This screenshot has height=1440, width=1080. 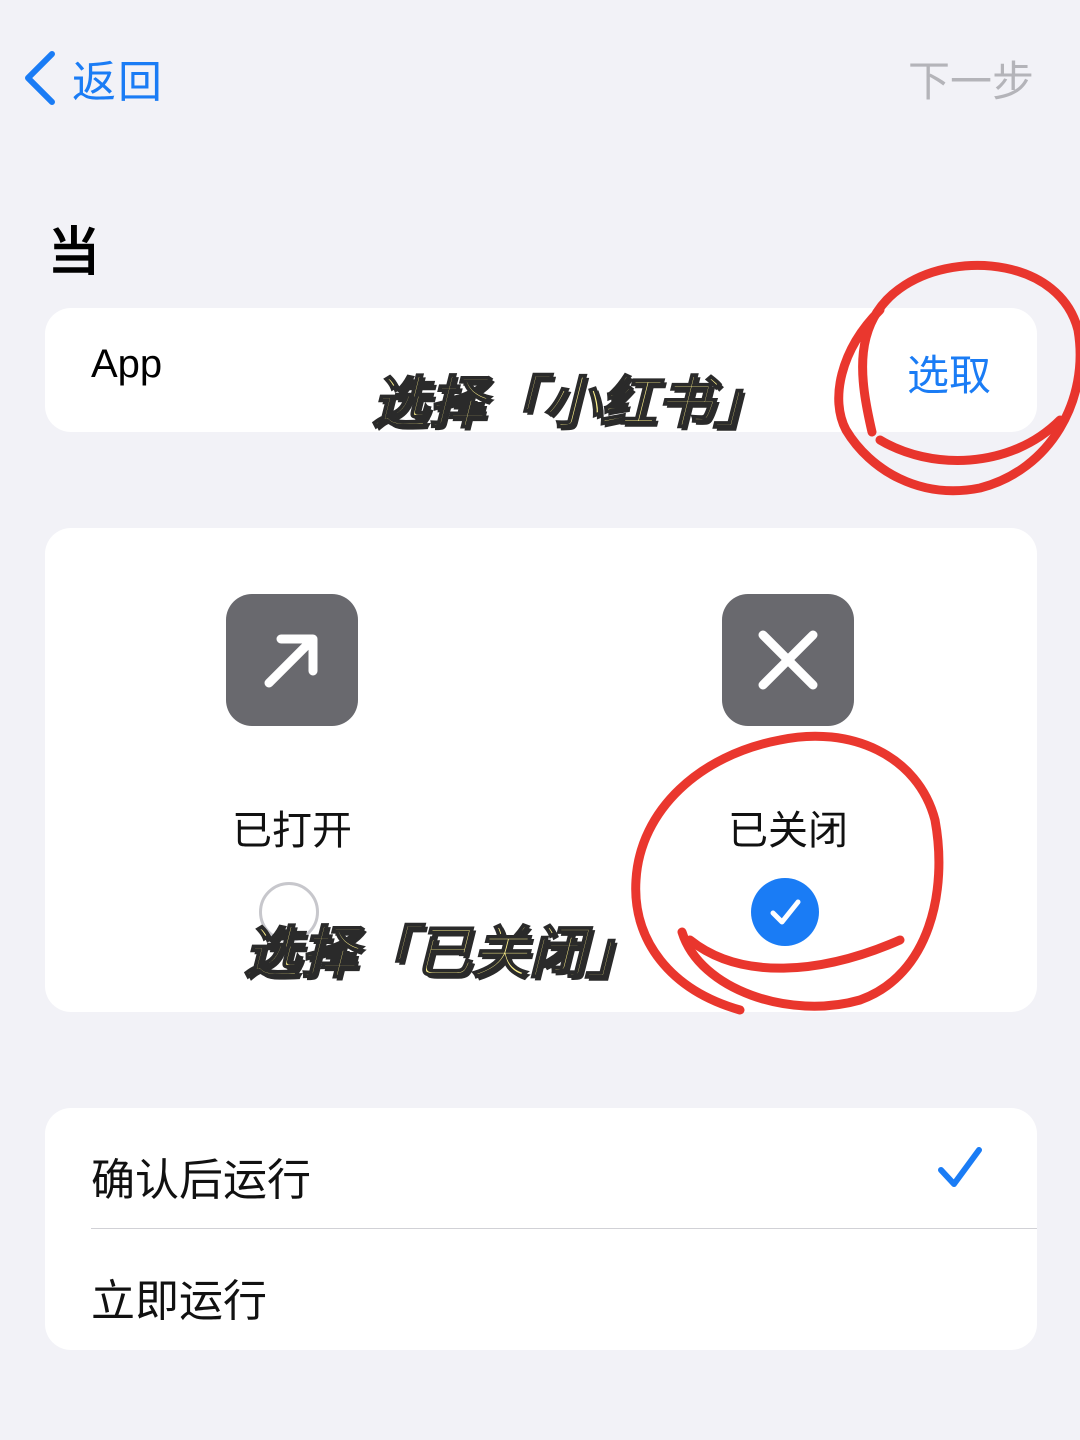 What do you see at coordinates (179, 1301) in the screenshot?
I see `run-option-label: 立即运行` at bounding box center [179, 1301].